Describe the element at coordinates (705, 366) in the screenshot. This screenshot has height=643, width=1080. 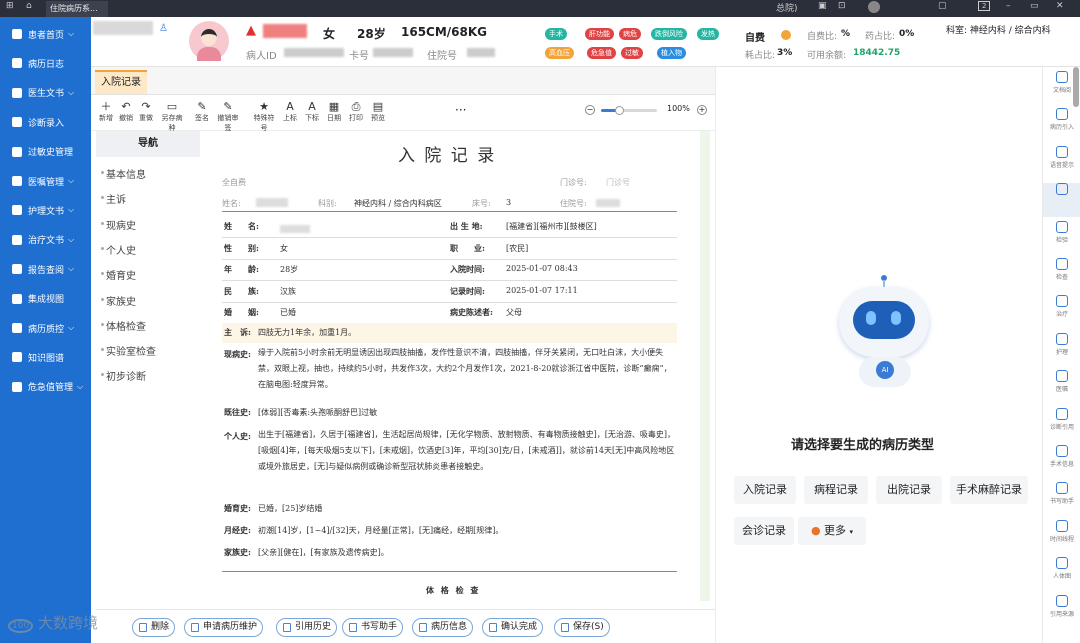
I see `document-scrollbar` at that location.